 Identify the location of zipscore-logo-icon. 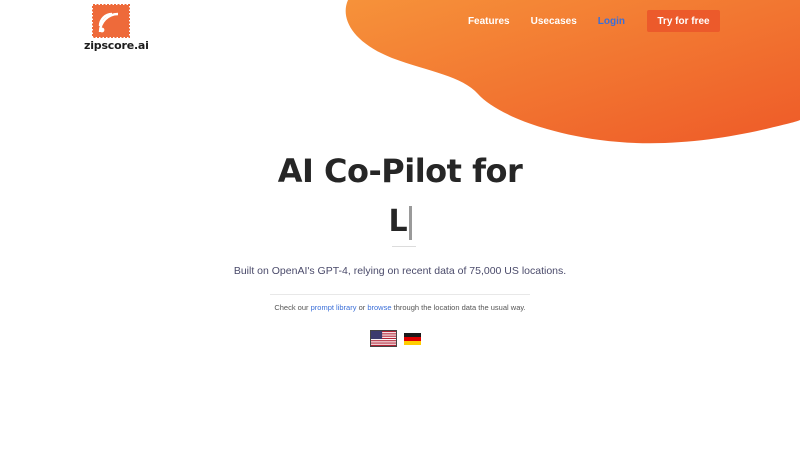
(111, 21).